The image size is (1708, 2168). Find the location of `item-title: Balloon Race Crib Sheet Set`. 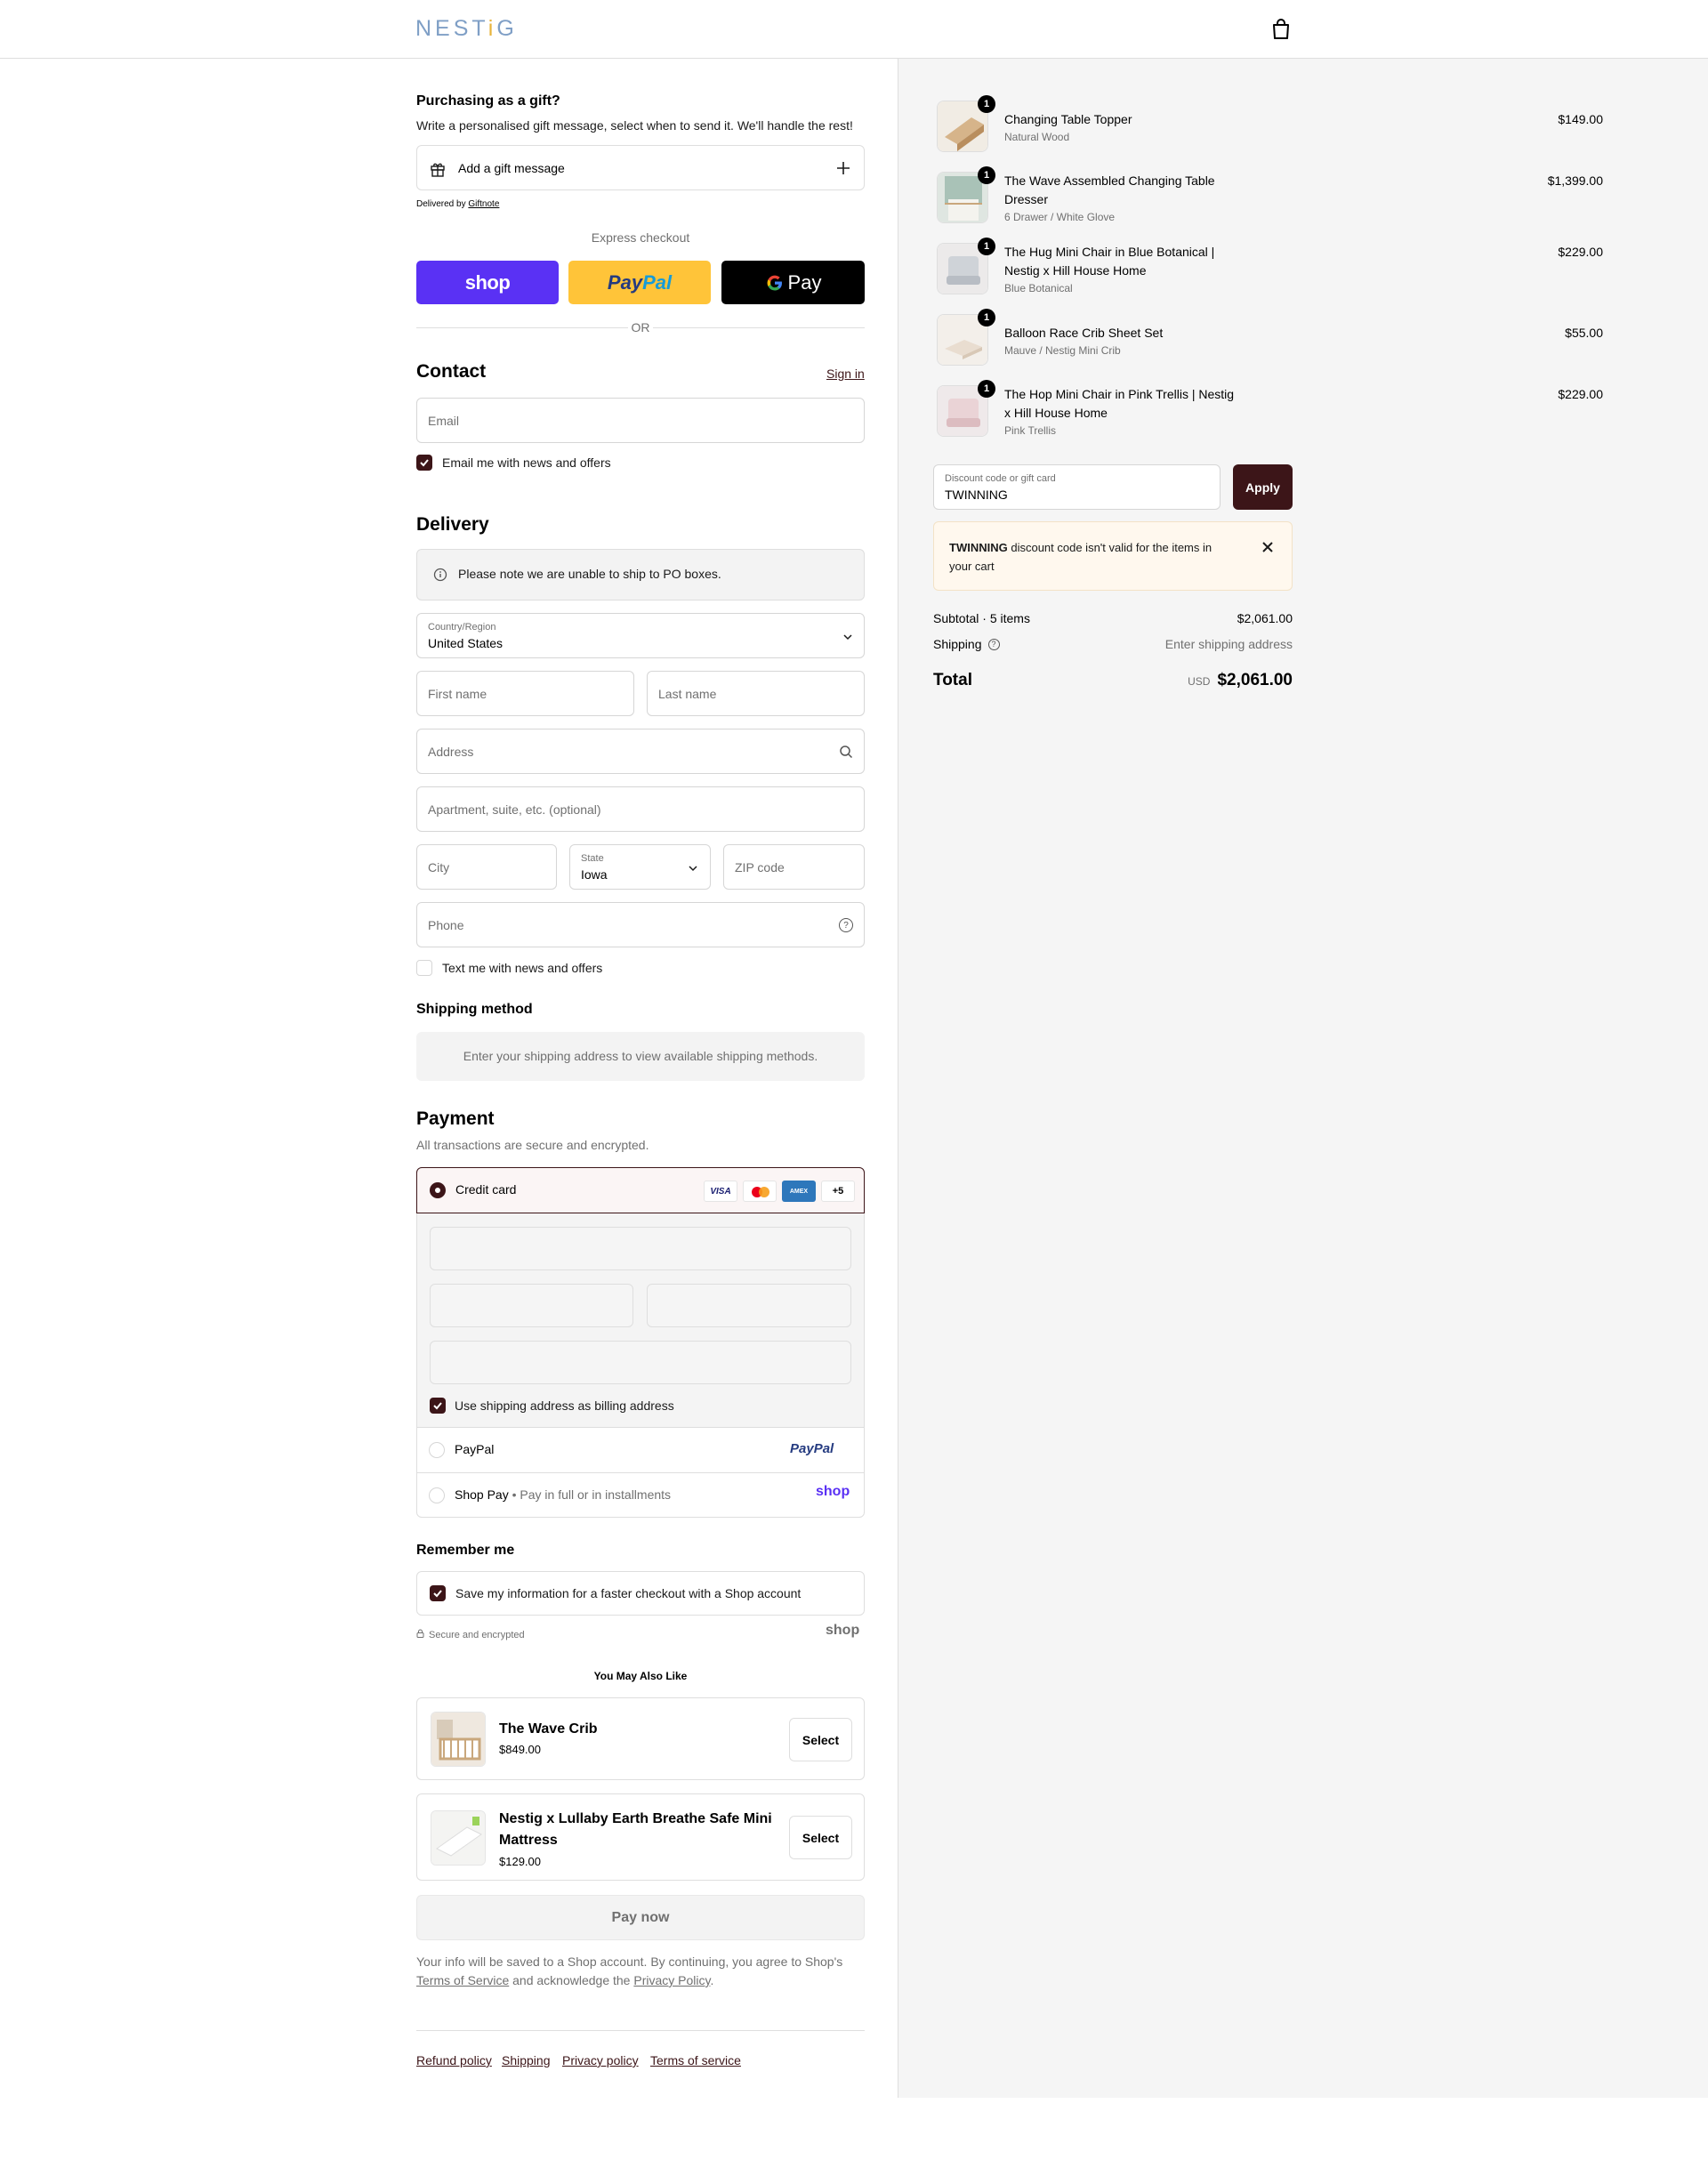

item-title: Balloon Race Crib Sheet Set is located at coordinates (1084, 333).